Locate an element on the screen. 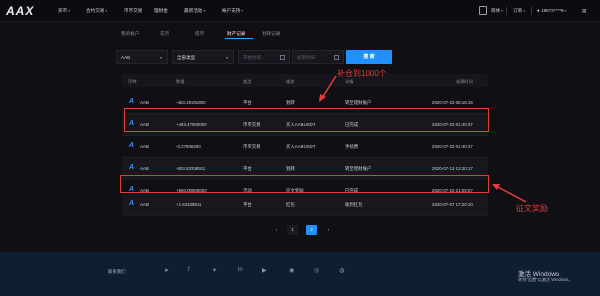  cell-amount: -463.19191800 is located at coordinates (191, 102).